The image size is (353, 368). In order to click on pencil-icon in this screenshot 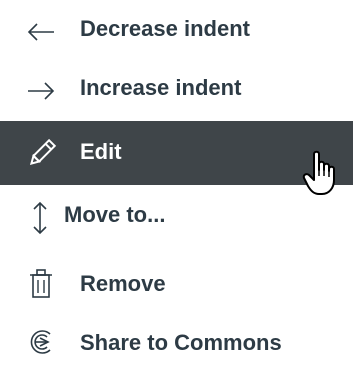, I will do `click(42, 153)`.